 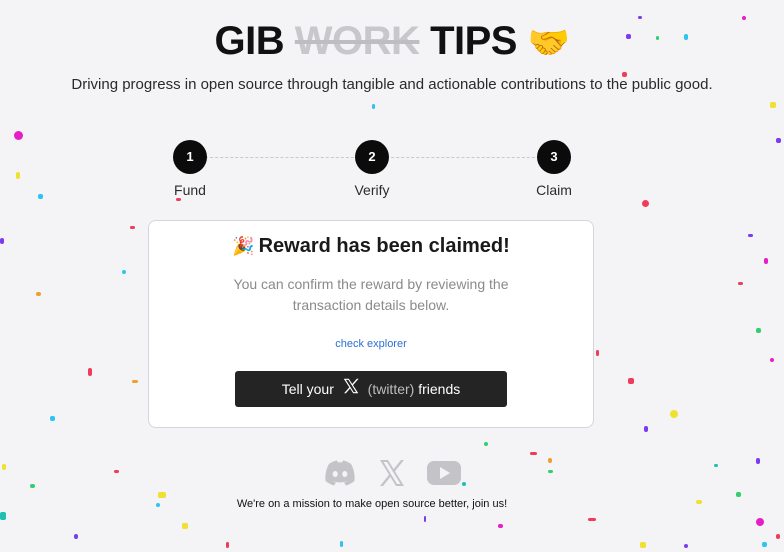 What do you see at coordinates (439, 389) in the screenshot?
I see `share-suffix: friends` at bounding box center [439, 389].